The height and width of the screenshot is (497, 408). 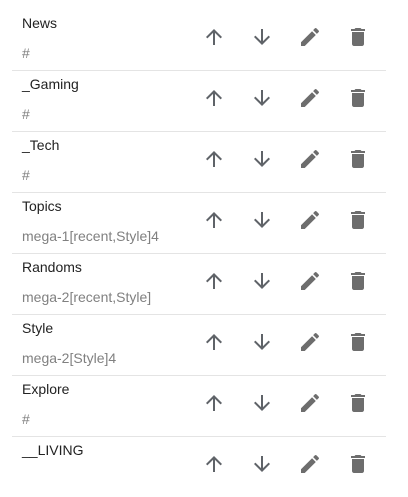 What do you see at coordinates (87, 297) in the screenshot?
I see `item-url: mega-2[recent,Style]` at bounding box center [87, 297].